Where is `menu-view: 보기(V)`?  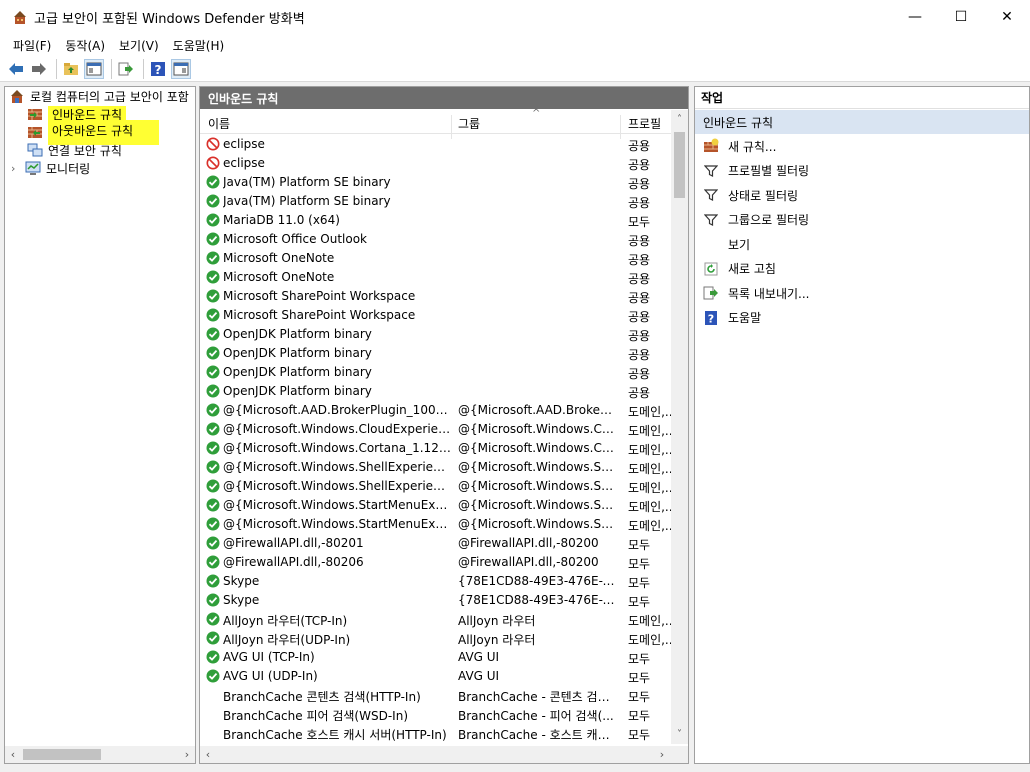
menu-view: 보기(V) is located at coordinates (139, 45).